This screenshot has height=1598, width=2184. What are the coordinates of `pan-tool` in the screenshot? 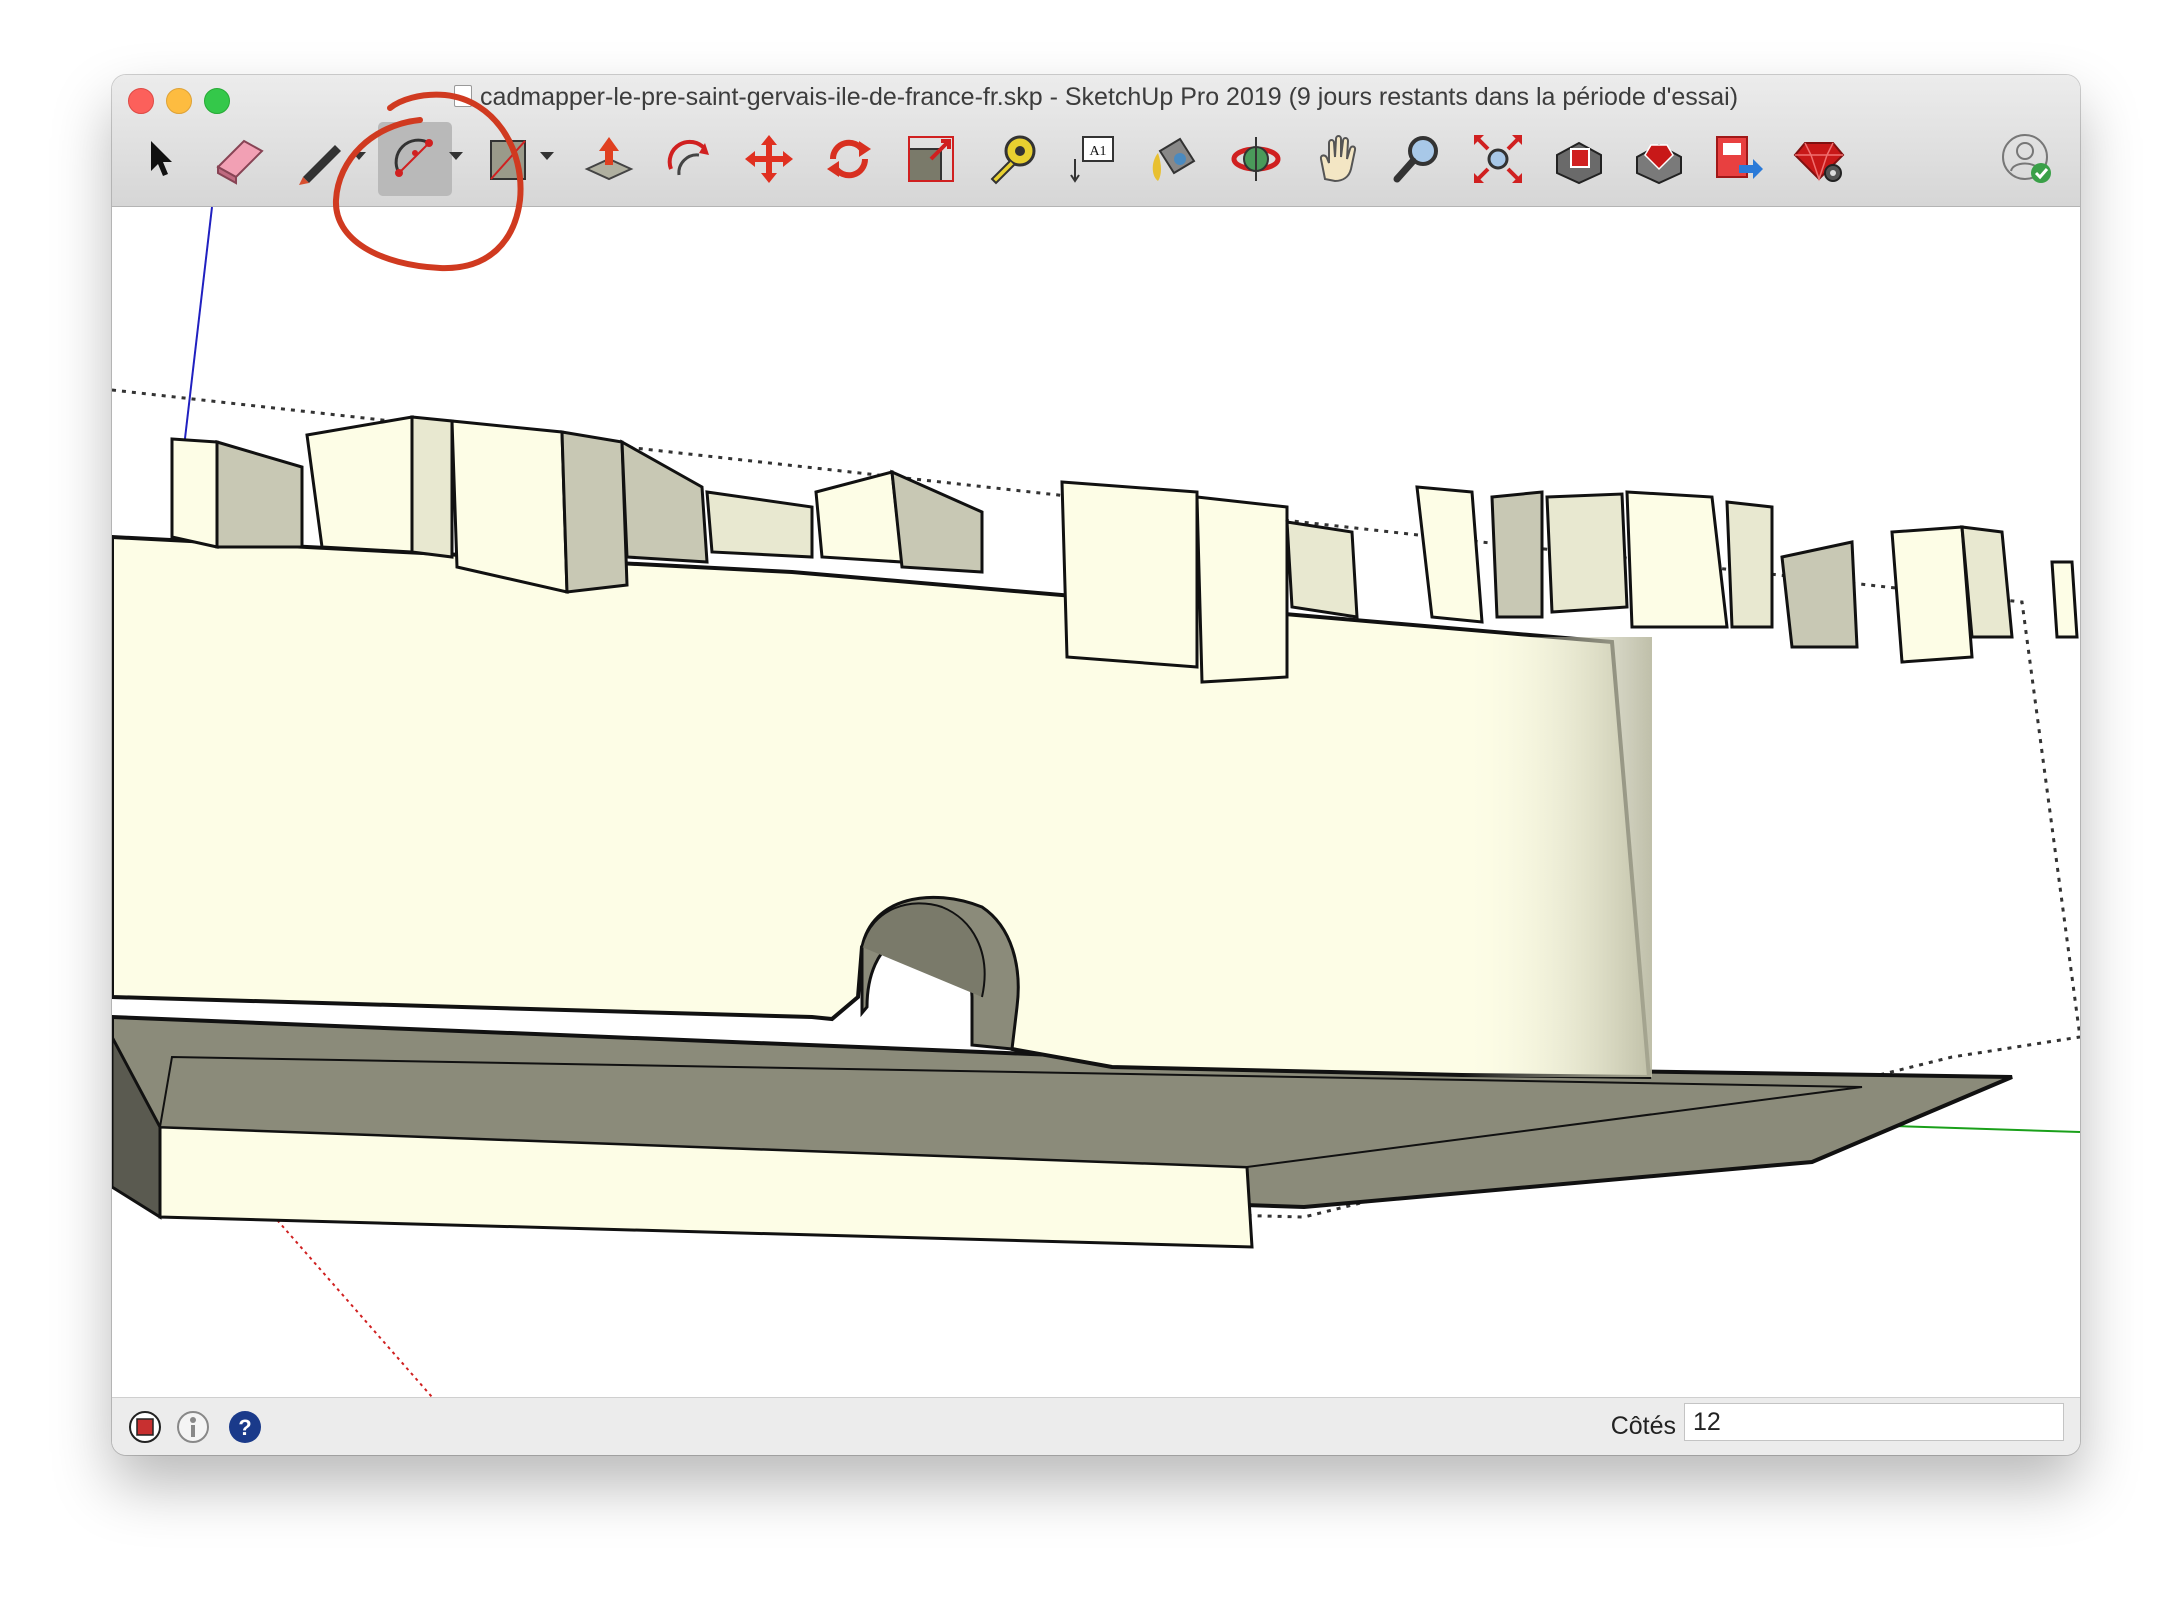 It's located at (1337, 159).